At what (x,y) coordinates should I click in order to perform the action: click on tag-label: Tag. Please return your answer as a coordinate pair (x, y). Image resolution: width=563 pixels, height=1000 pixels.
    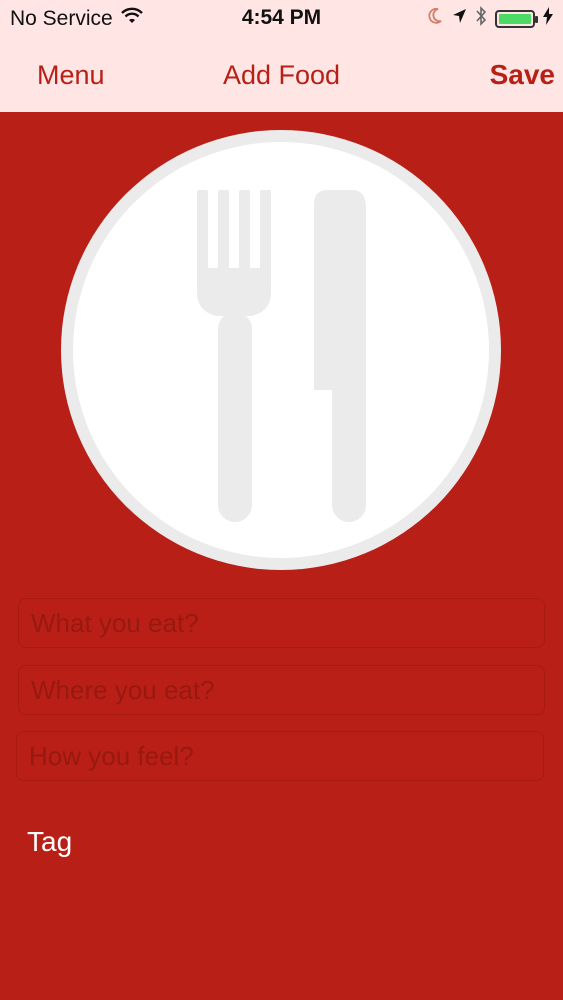
    Looking at the image, I should click on (49, 842).